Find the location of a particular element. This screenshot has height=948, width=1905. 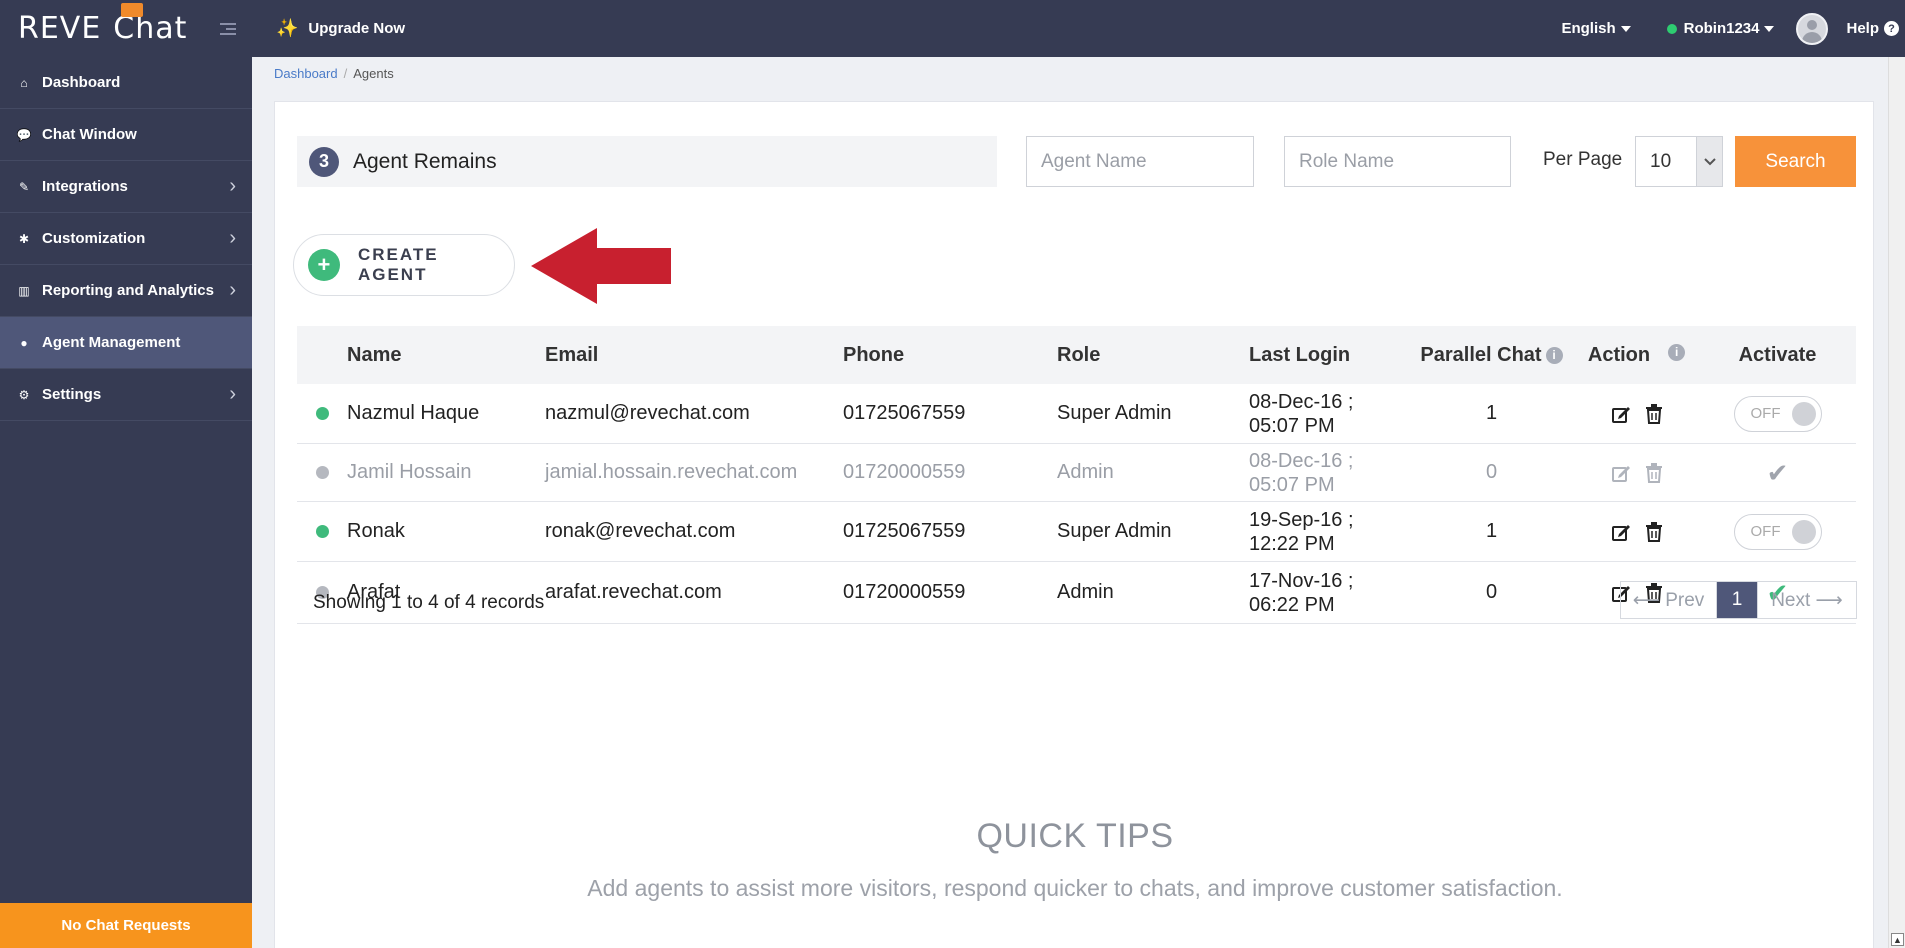

bar-chart-icon: ▥ is located at coordinates (24, 290).